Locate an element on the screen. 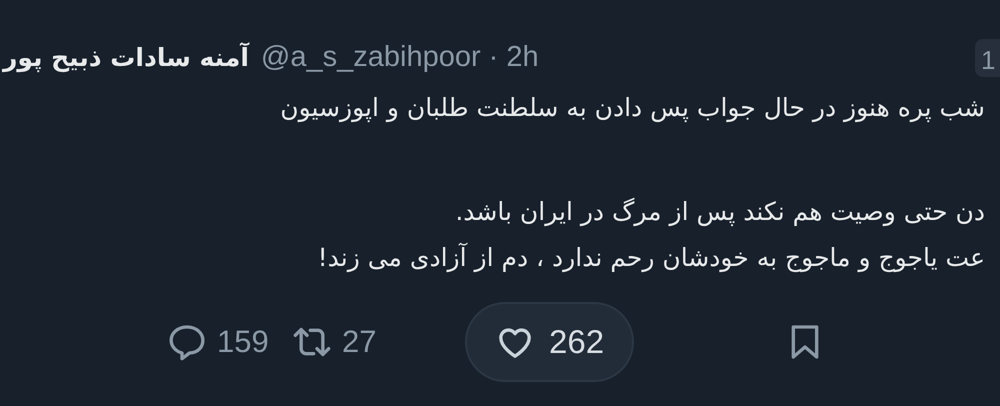 This screenshot has height=406, width=1000. tweet-text-line: دن حتی وصیت هم نکند پس از مرگ در ایران باشد. is located at coordinates (720, 212).